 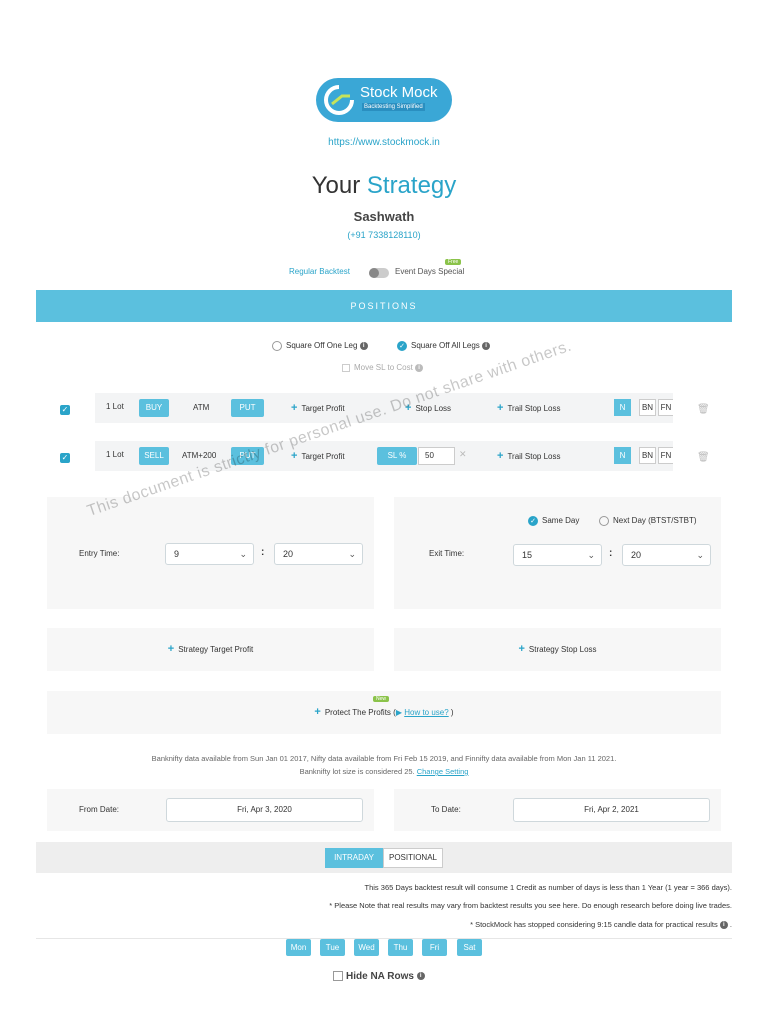 I want to click on day-filter-sat: Sat, so click(x=469, y=947).